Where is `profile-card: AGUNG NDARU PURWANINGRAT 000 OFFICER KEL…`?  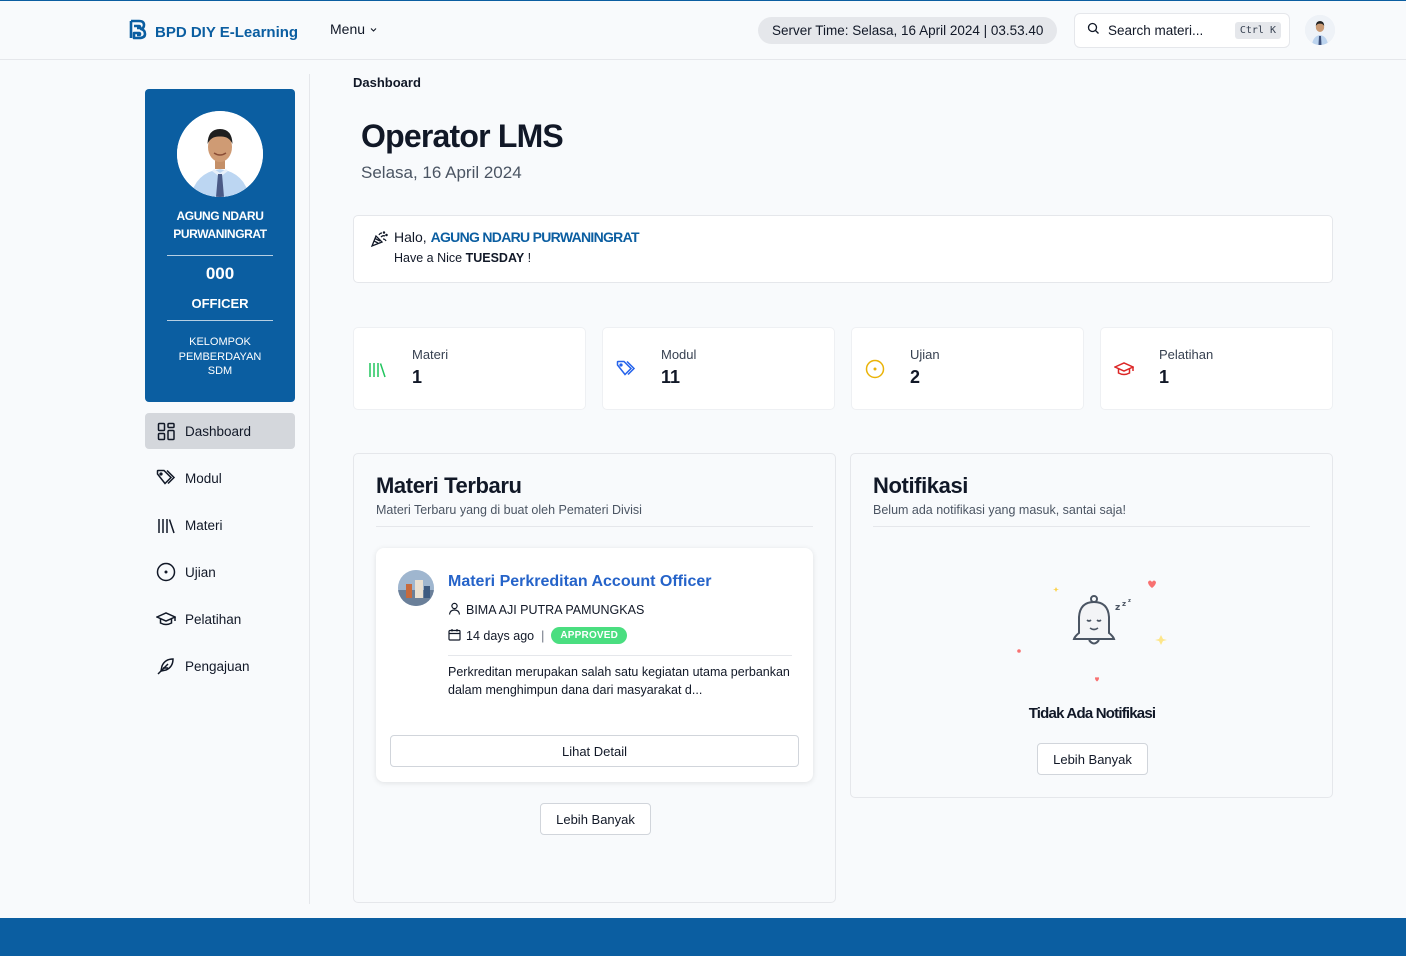 profile-card: AGUNG NDARU PURWANINGRAT 000 OFFICER KEL… is located at coordinates (220, 245).